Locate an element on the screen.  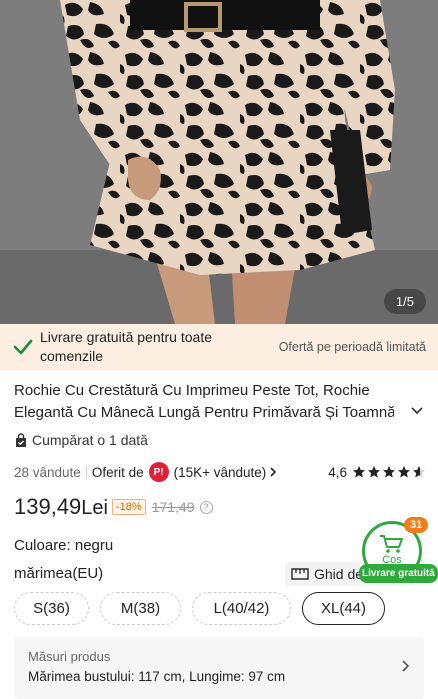
shopping-bag-icon is located at coordinates (21, 439).